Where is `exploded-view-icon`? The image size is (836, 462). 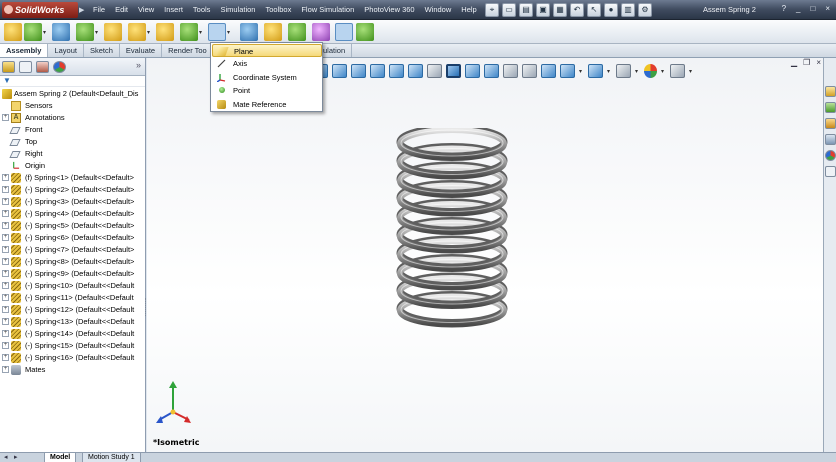 exploded-view-icon is located at coordinates (297, 32).